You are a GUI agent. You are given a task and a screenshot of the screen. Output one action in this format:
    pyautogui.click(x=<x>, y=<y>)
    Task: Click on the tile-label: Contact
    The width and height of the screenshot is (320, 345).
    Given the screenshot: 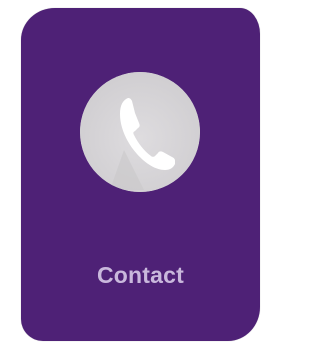 What is the action you would take?
    pyautogui.click(x=140, y=275)
    